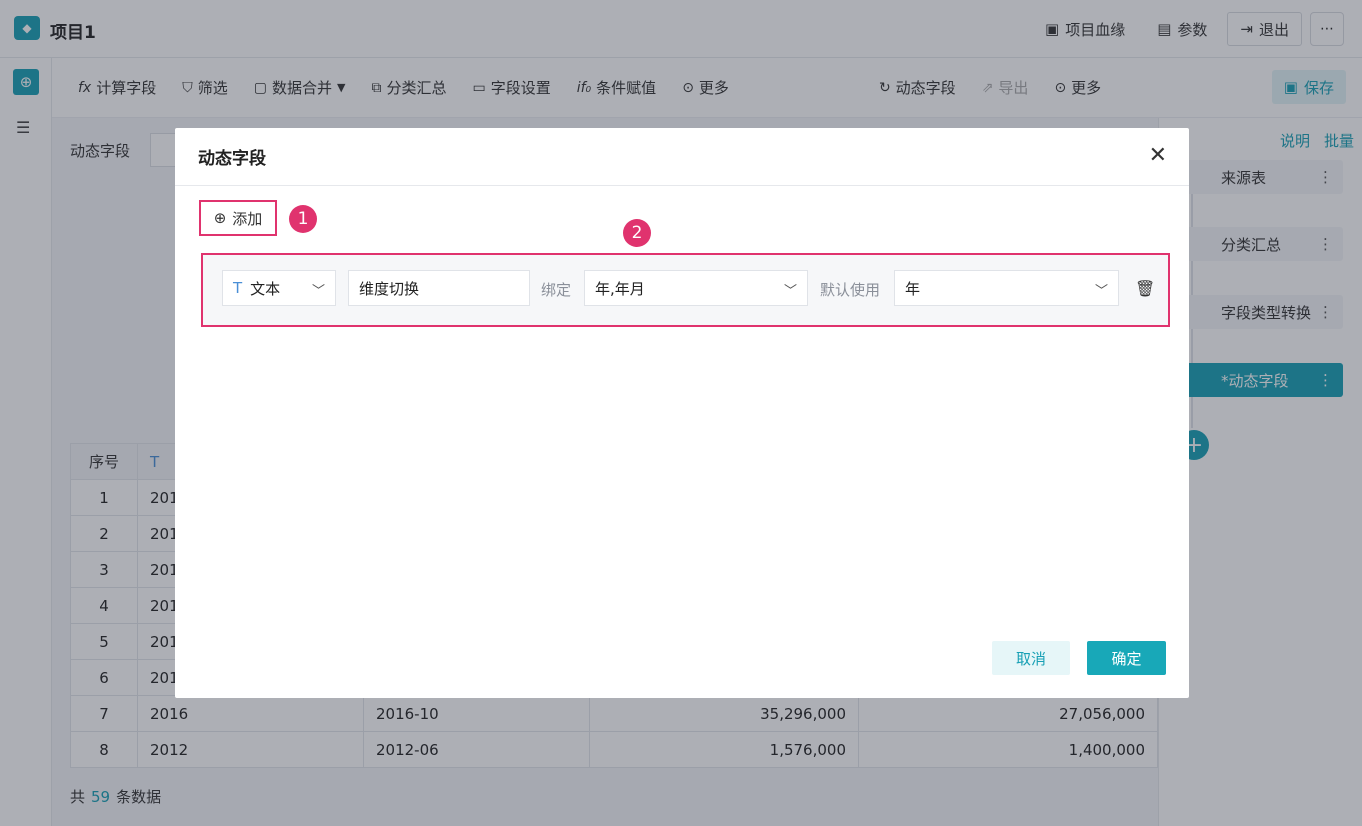 The height and width of the screenshot is (826, 1362). I want to click on delete-icon: 🗑, so click(1145, 288).